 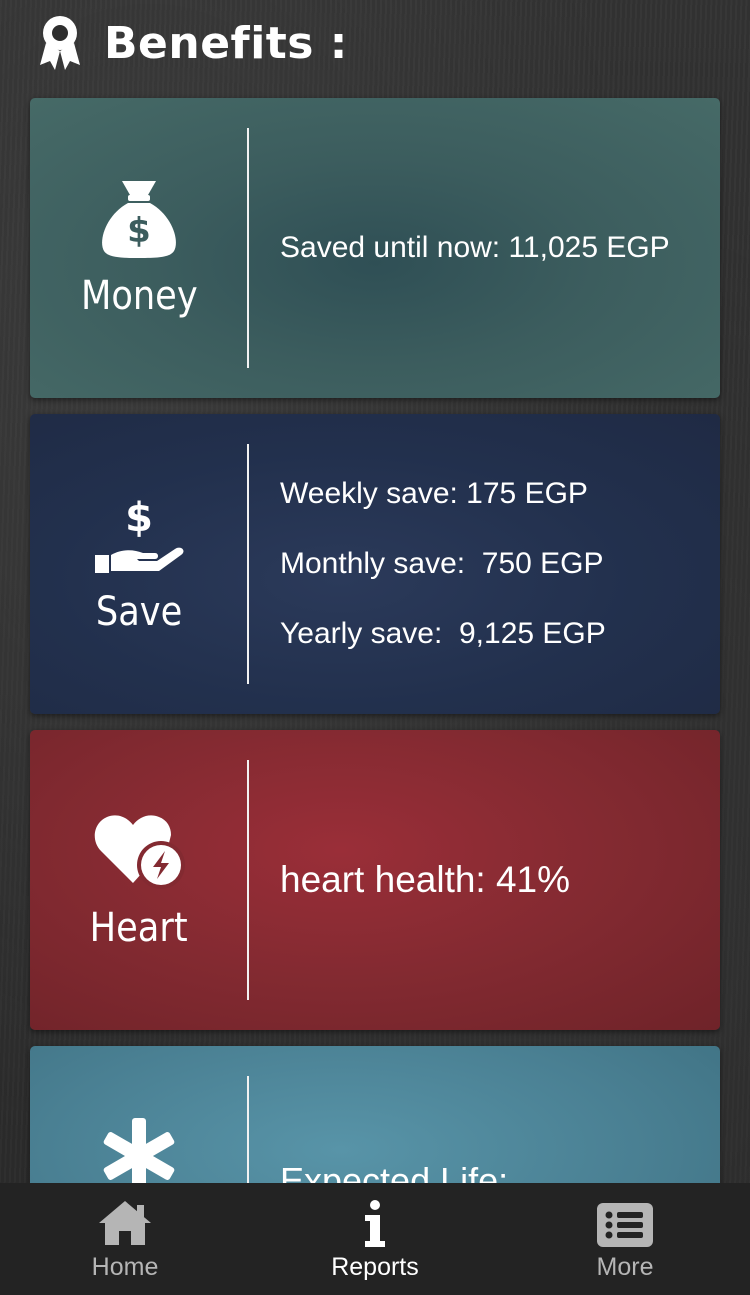 I want to click on nav-reports-label: Reports, so click(x=375, y=1266).